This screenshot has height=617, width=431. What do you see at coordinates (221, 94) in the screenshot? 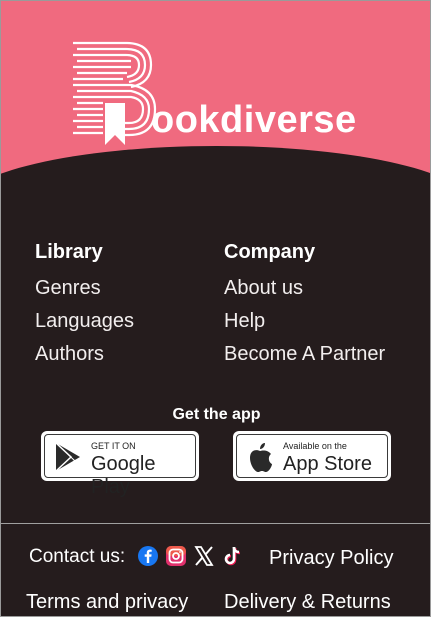
I see `brand-logo: ookdiverse` at bounding box center [221, 94].